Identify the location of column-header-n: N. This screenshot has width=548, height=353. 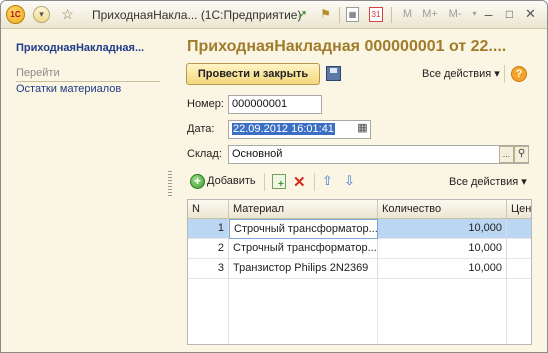
(208, 209).